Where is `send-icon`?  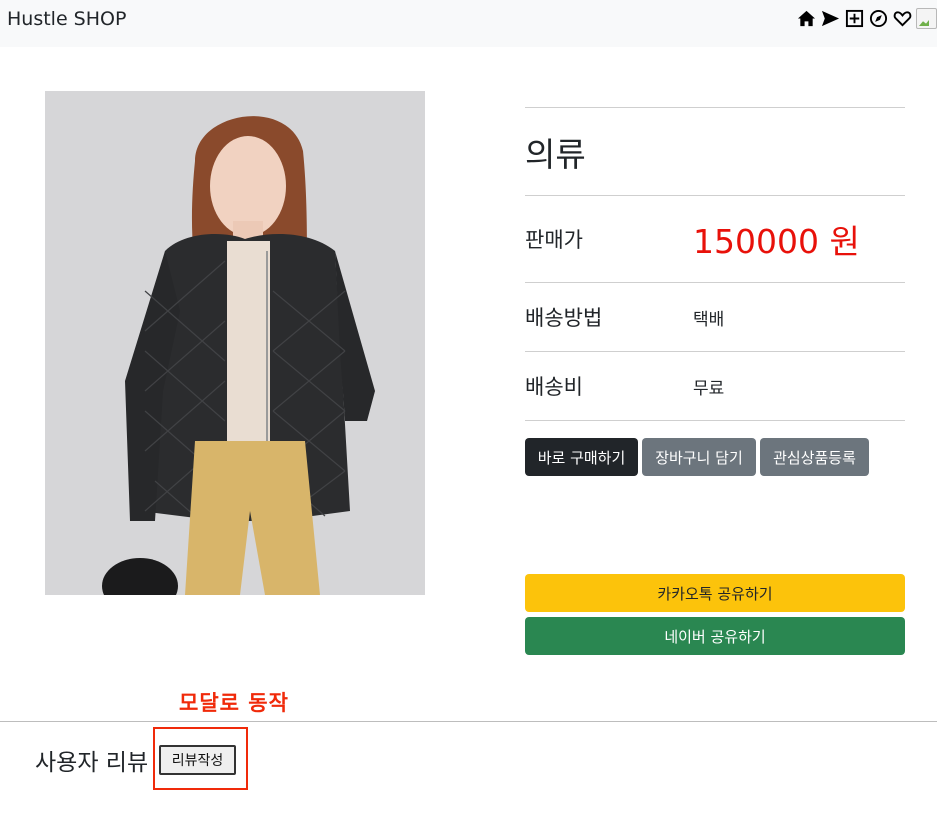 send-icon is located at coordinates (830, 18).